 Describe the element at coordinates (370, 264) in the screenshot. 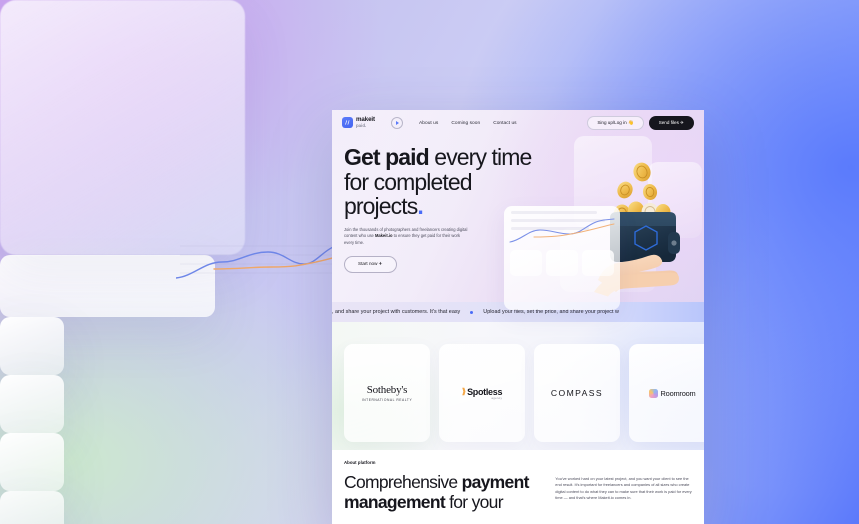

I see `start-now-button: Start now ✈` at that location.